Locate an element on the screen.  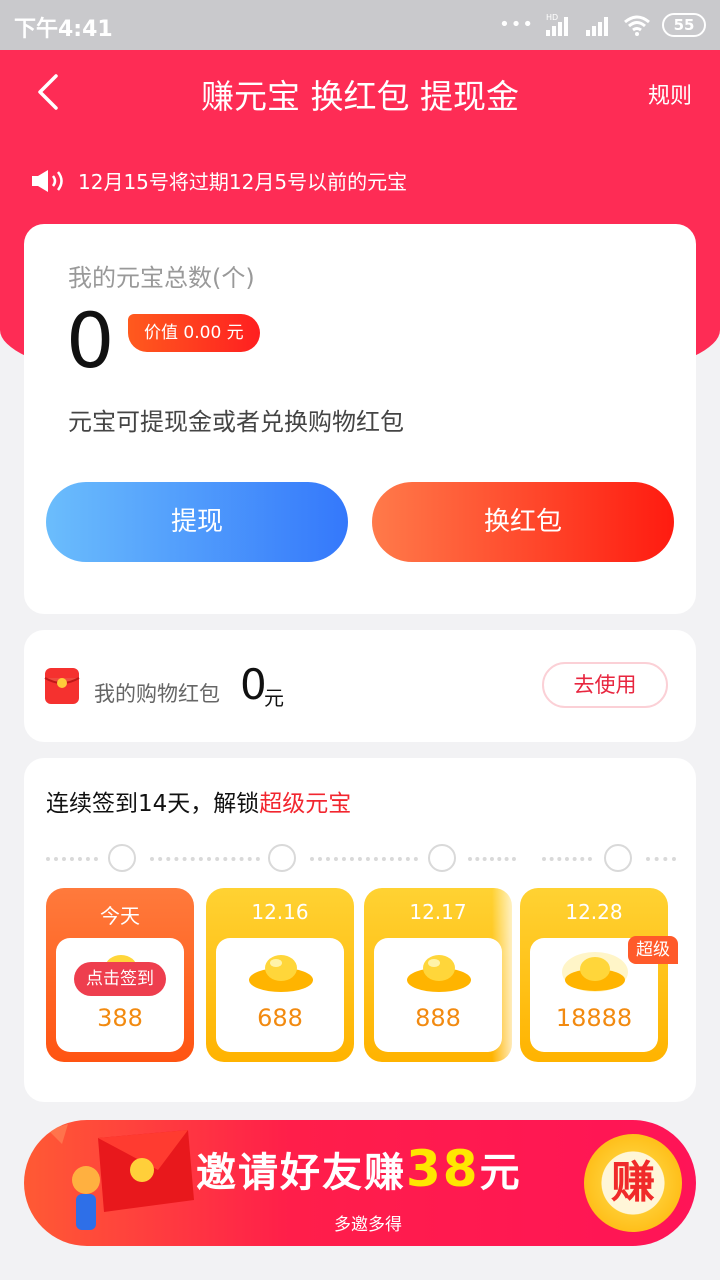
battery-indicator: 55 is located at coordinates (684, 25).